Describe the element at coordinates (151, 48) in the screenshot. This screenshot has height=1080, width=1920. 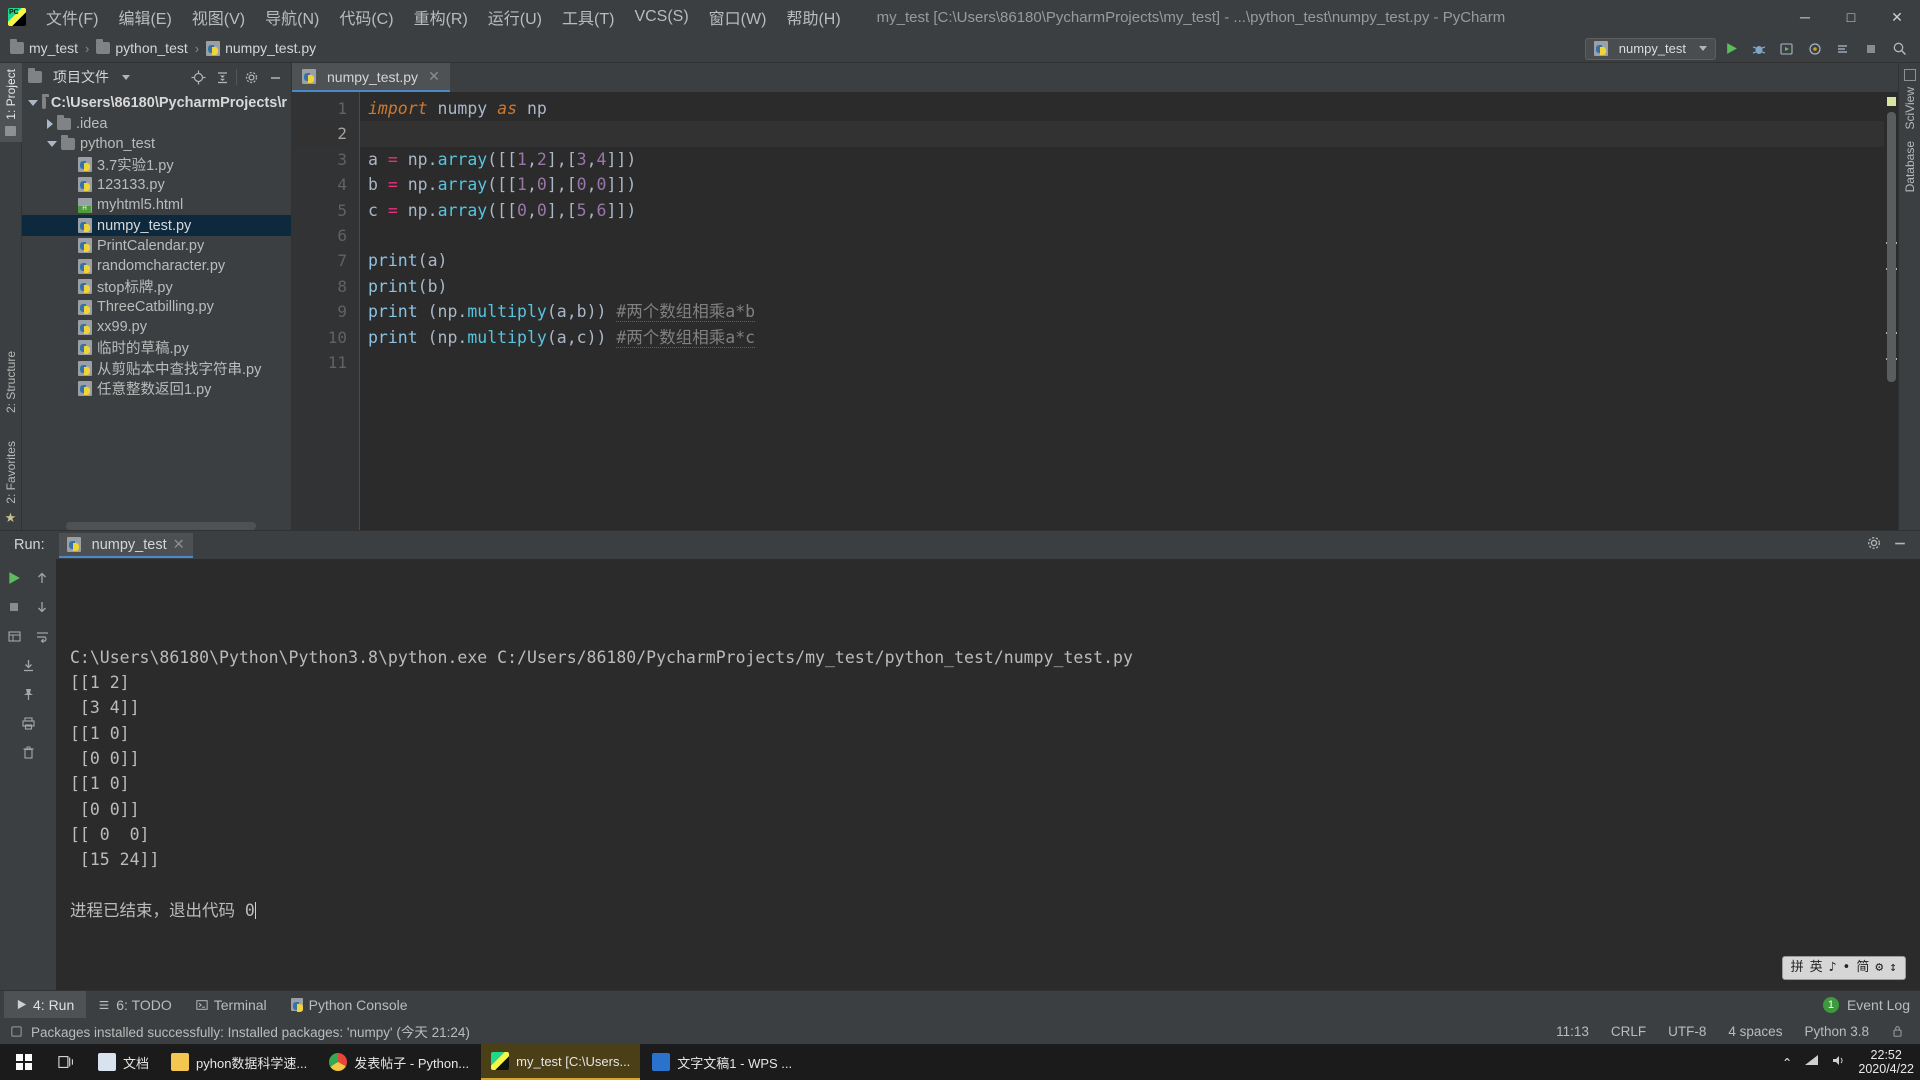
I see `breadcrumb-item-folder: python_test` at that location.